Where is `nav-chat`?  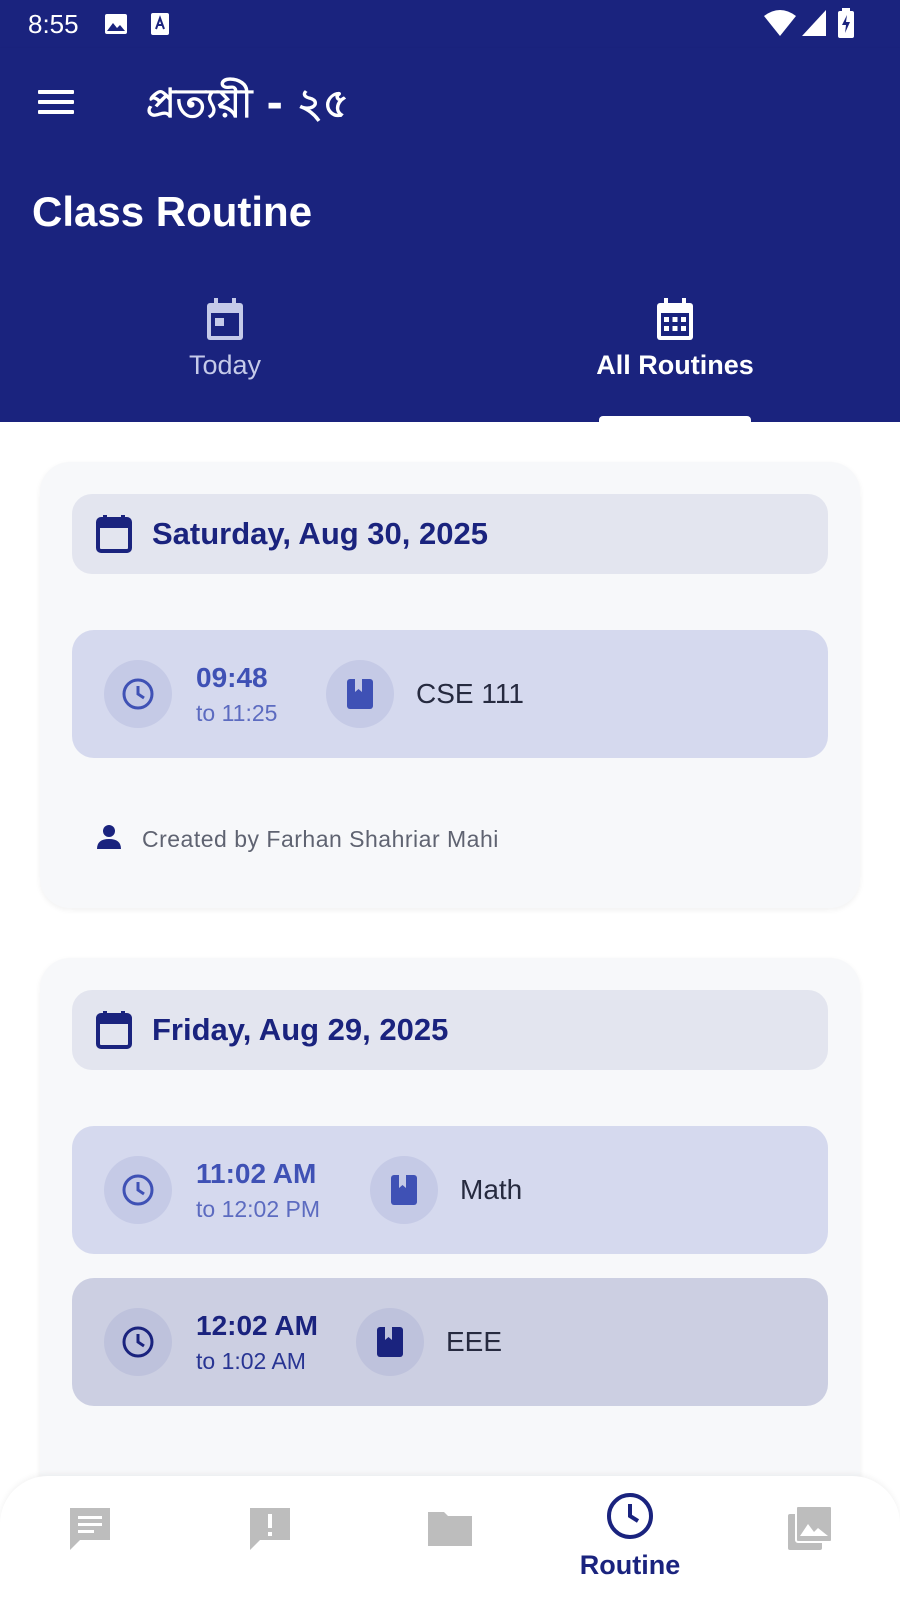
nav-chat is located at coordinates (90, 1538).